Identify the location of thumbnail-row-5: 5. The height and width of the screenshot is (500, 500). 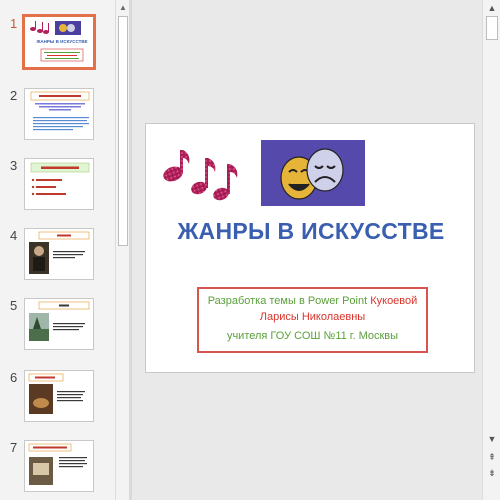
(57, 326).